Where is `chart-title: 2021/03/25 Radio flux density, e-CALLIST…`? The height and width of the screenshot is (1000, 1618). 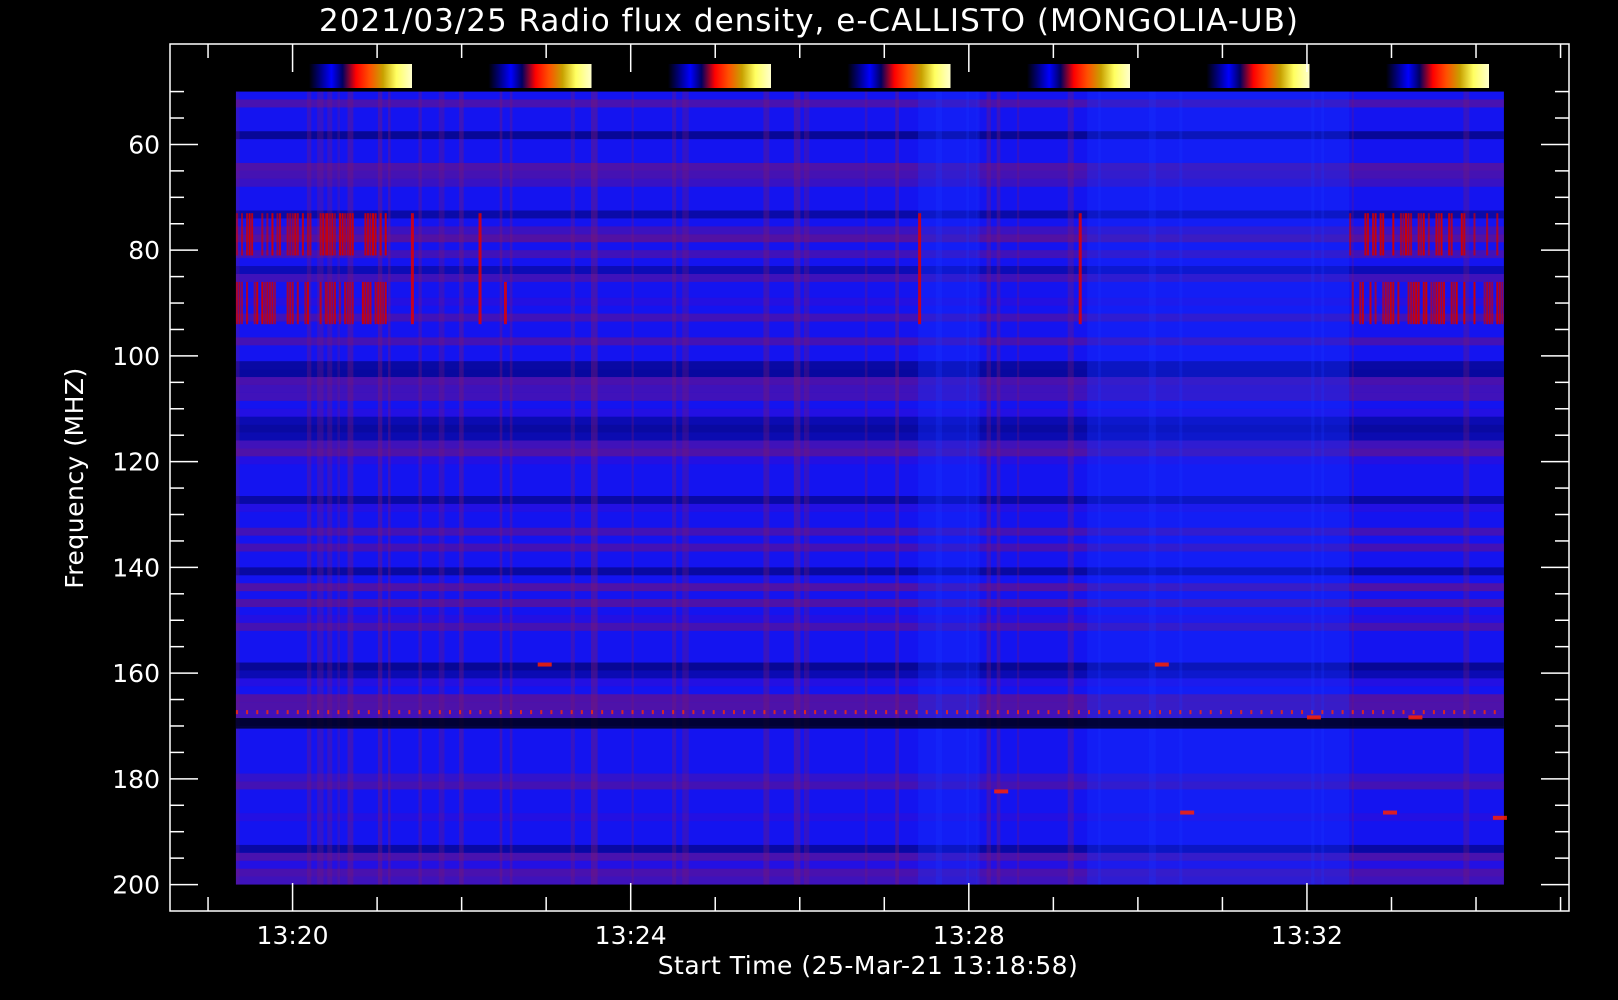
chart-title: 2021/03/25 Radio flux density, e-CALLIST… is located at coordinates (809, 21).